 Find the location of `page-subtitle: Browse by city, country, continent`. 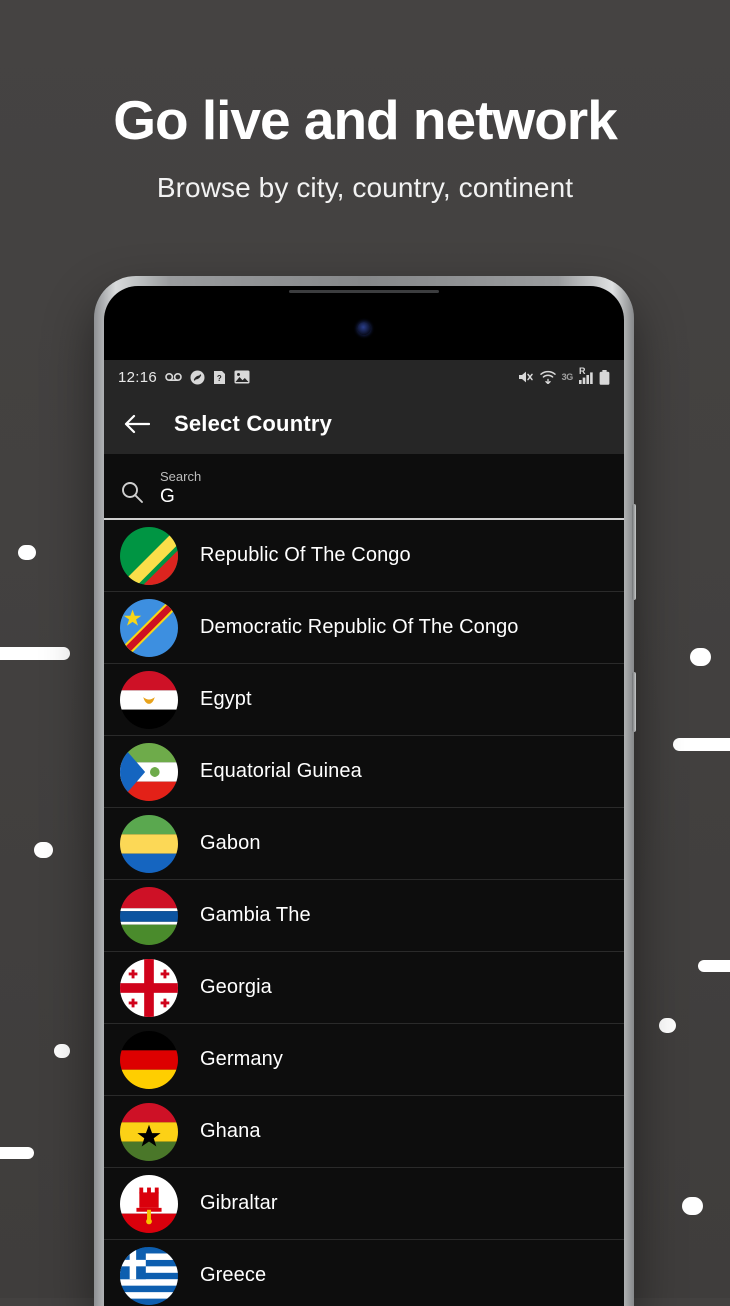

page-subtitle: Browse by city, country, continent is located at coordinates (365, 187).